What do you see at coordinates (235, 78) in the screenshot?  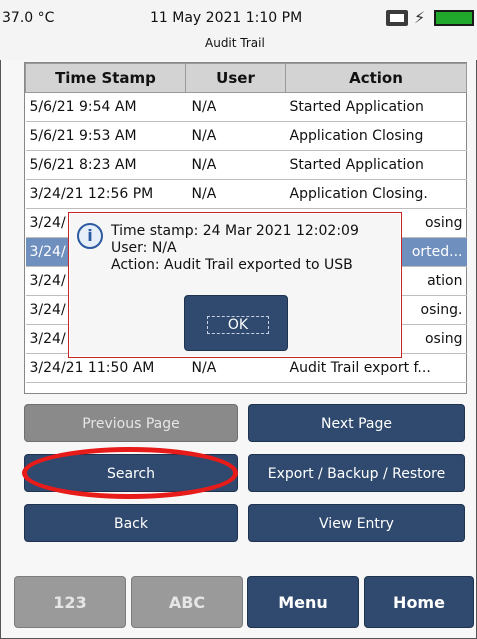 I see `column-header-user: User` at bounding box center [235, 78].